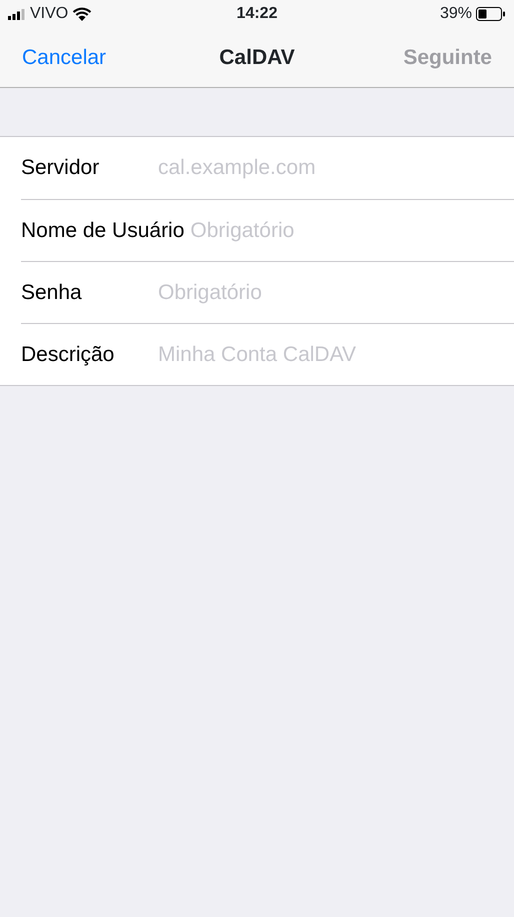 This screenshot has width=514, height=917. Describe the element at coordinates (17, 14) in the screenshot. I see `signal-icon` at that location.